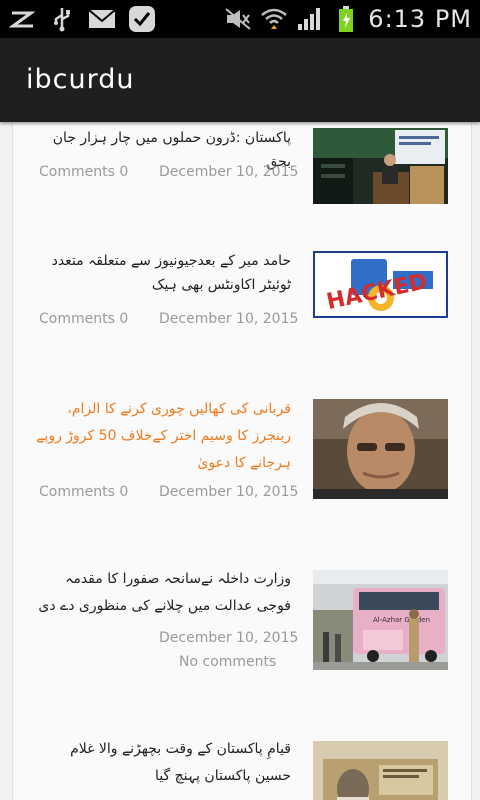 This screenshot has width=480, height=800. I want to click on status-bar-right: 6:13 PM, so click(348, 19).